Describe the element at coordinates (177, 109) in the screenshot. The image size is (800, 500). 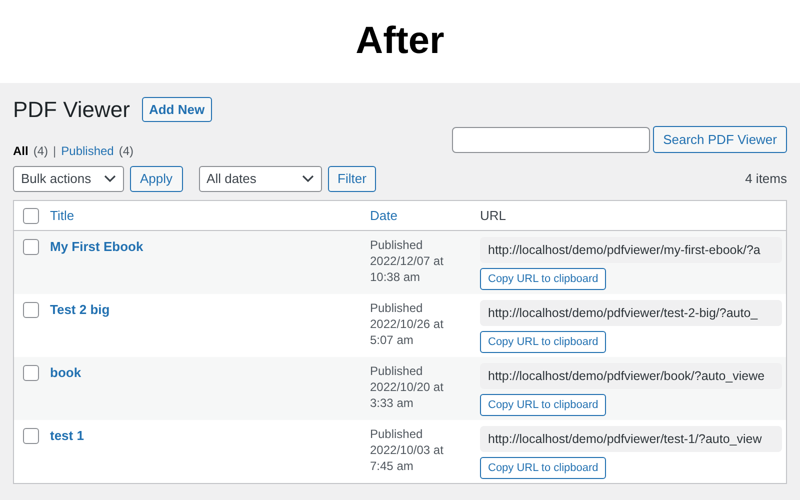
I see `add-new-button: Add New` at that location.